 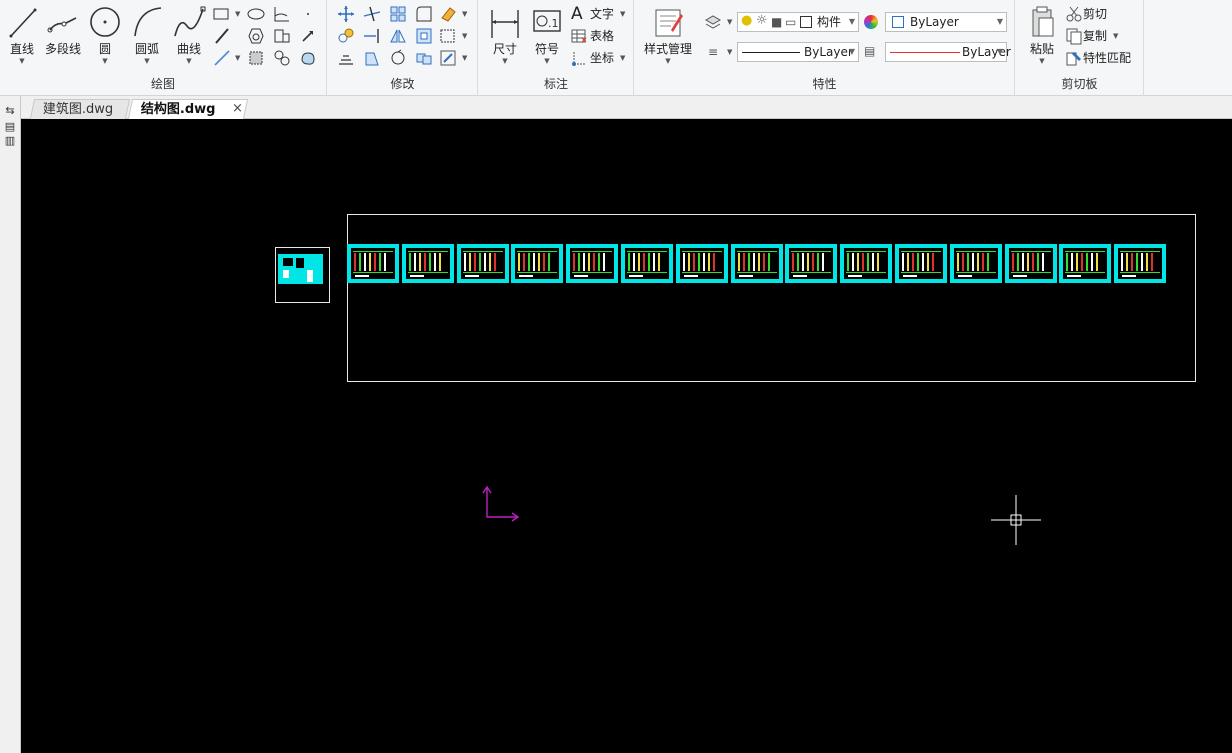 I want to click on layer-properties-icon, so click(x=713, y=22).